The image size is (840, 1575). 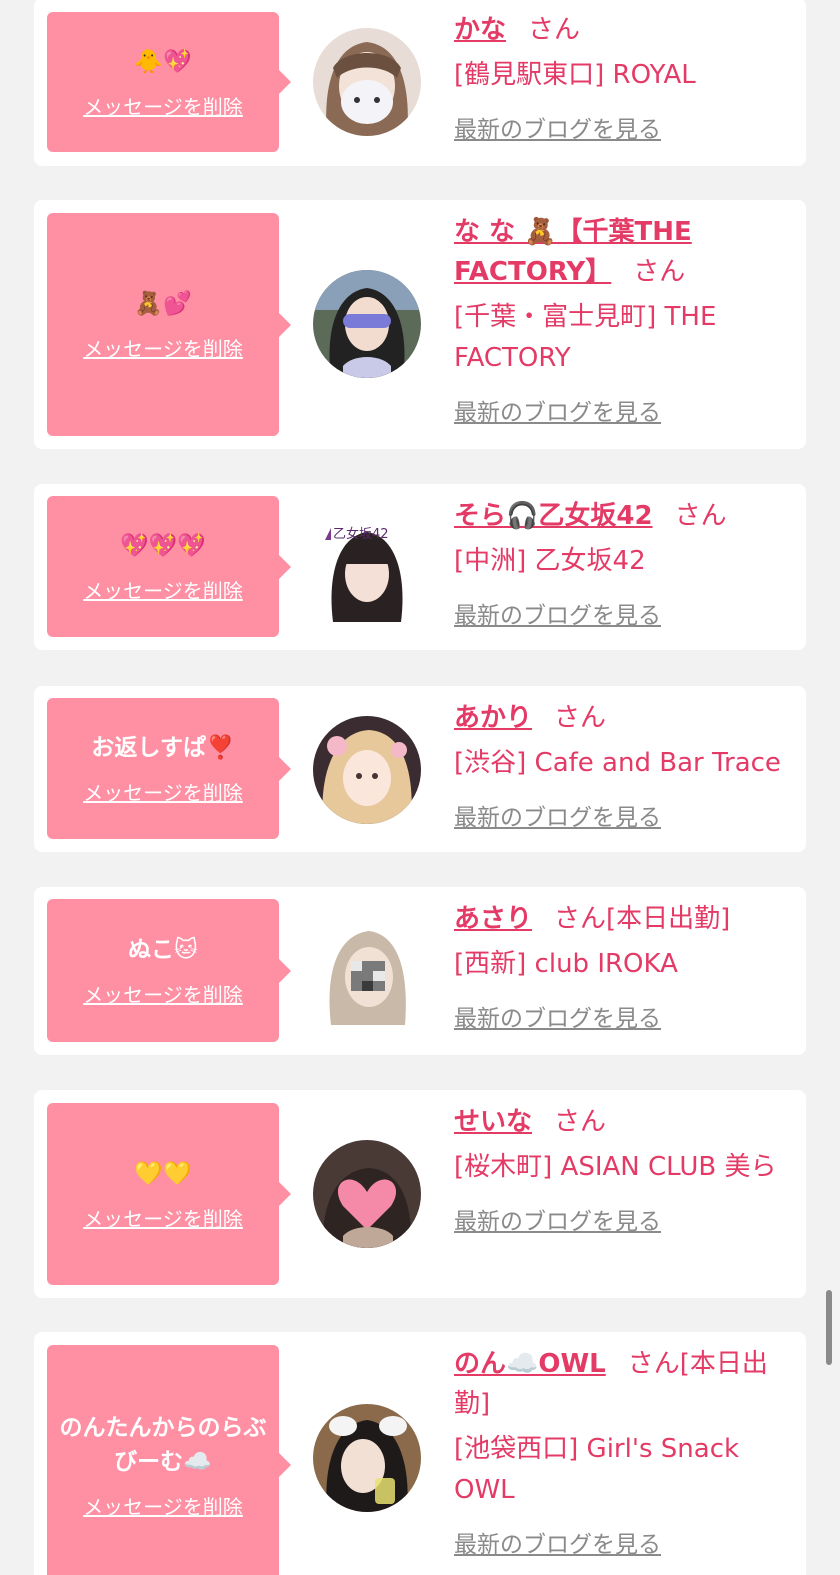 I want to click on message-text: 🐥💖, so click(x=163, y=61).